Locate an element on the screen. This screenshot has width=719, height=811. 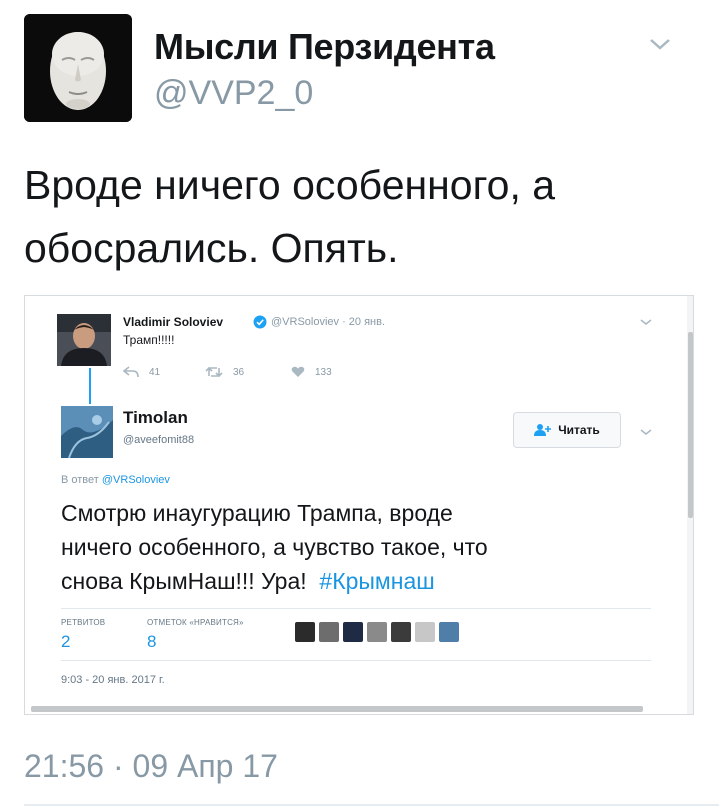
reply-to-prefix: В ответ is located at coordinates (80, 480).